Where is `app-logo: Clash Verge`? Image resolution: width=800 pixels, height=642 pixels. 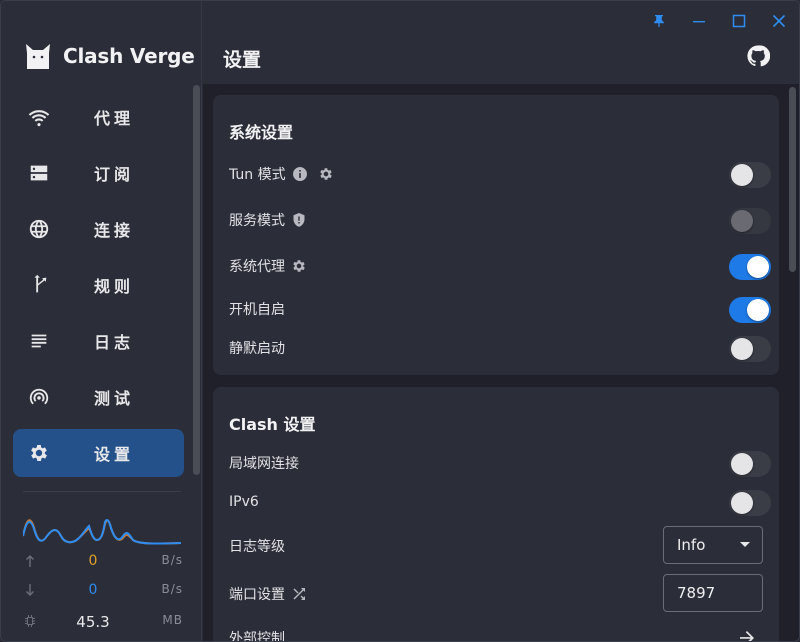 app-logo: Clash Verge is located at coordinates (109, 56).